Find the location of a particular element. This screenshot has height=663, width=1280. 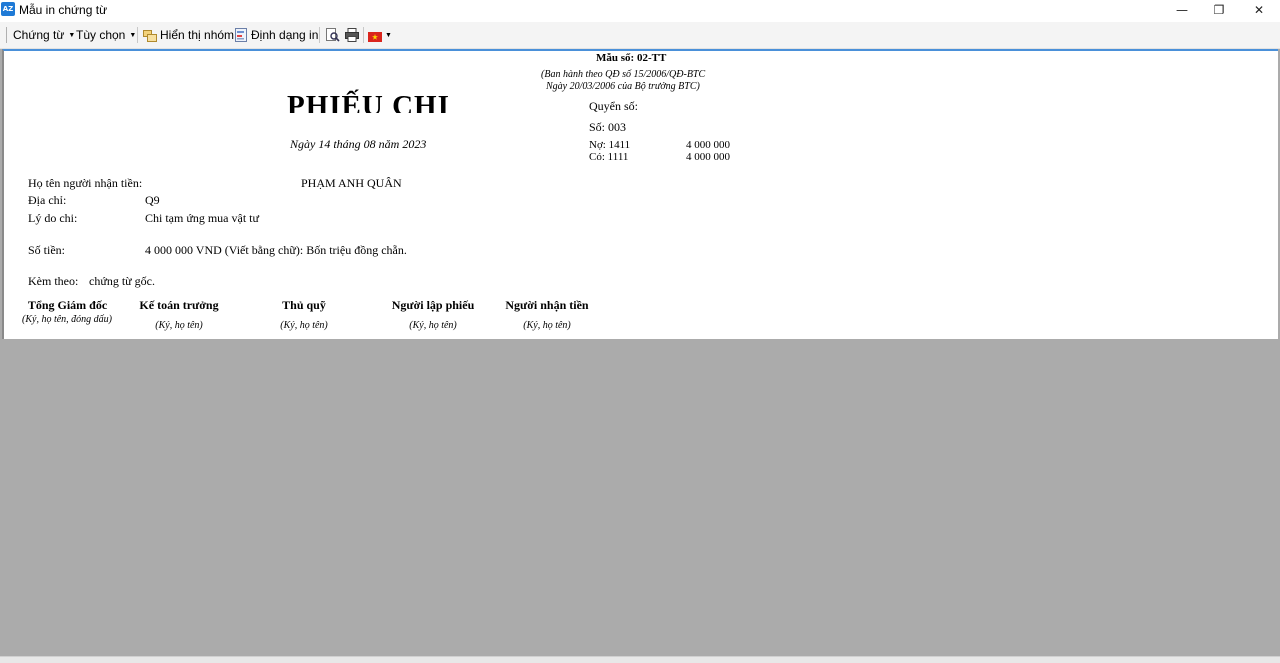

signature-note: (Ký, họ tên, đóng dấu) is located at coordinates (67, 319).